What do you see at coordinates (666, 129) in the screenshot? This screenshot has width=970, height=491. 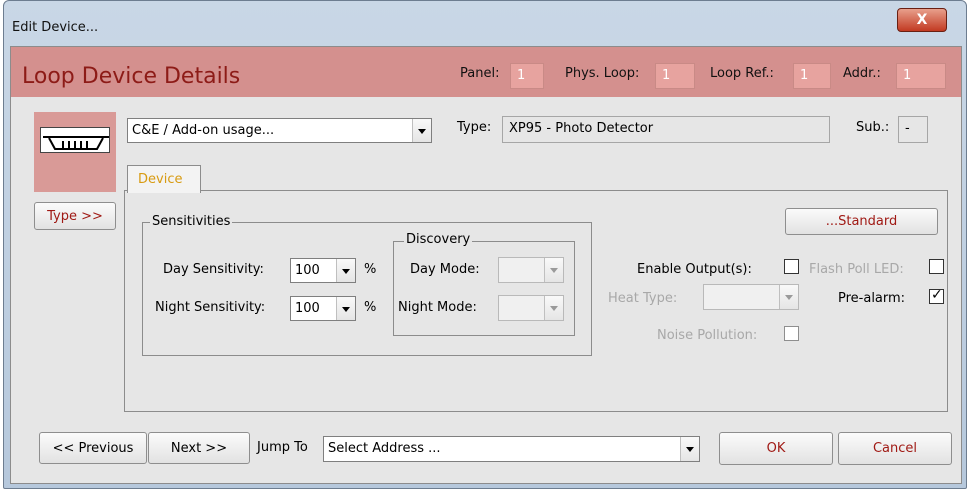 I see `type-field: XP95 - Photo Detector` at bounding box center [666, 129].